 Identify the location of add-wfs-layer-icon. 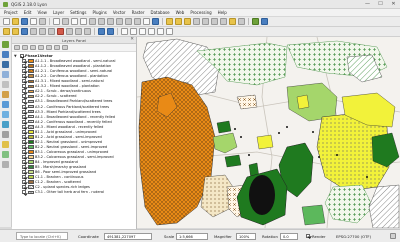
(5, 124).